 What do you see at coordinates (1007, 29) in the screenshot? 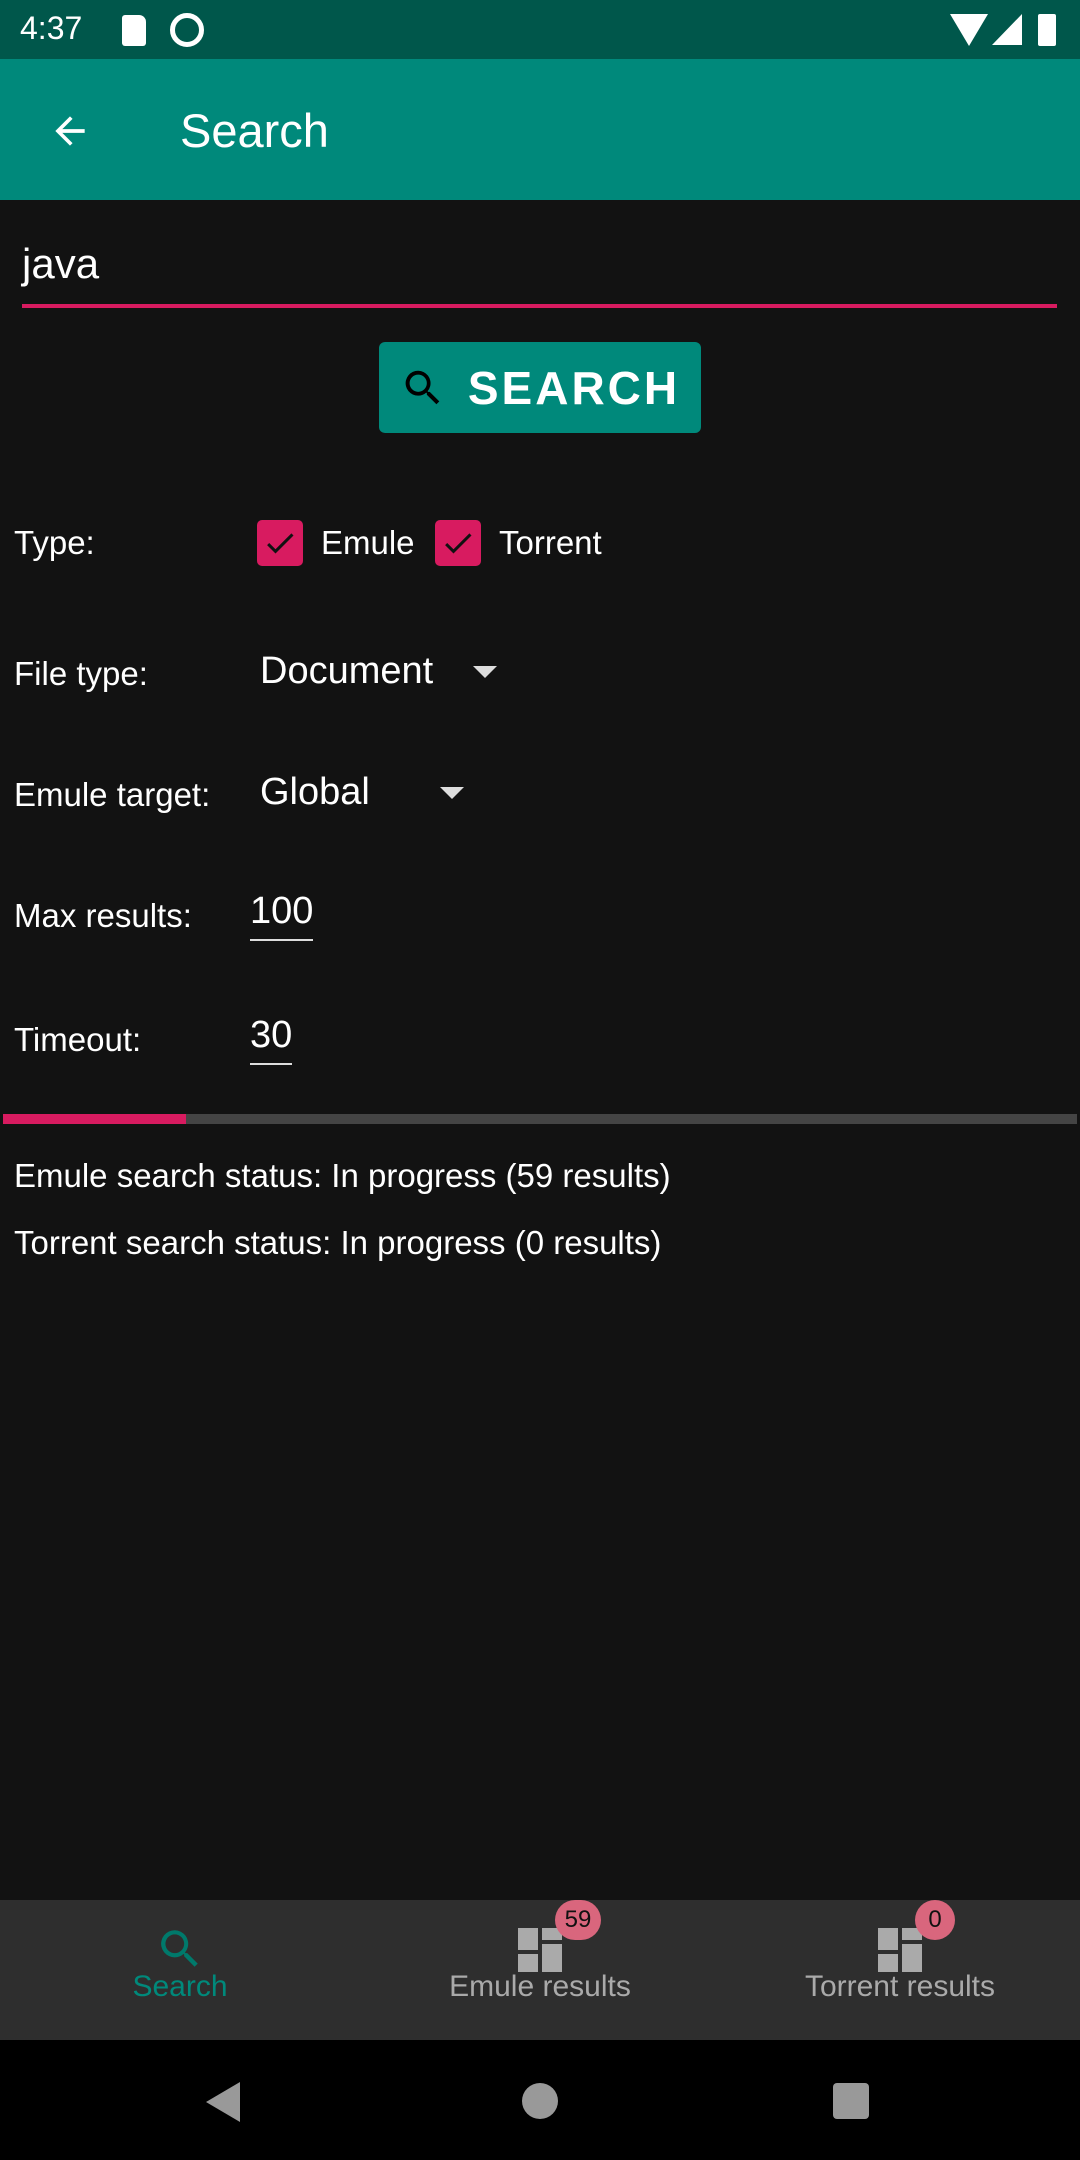
I see `signal-icon` at bounding box center [1007, 29].